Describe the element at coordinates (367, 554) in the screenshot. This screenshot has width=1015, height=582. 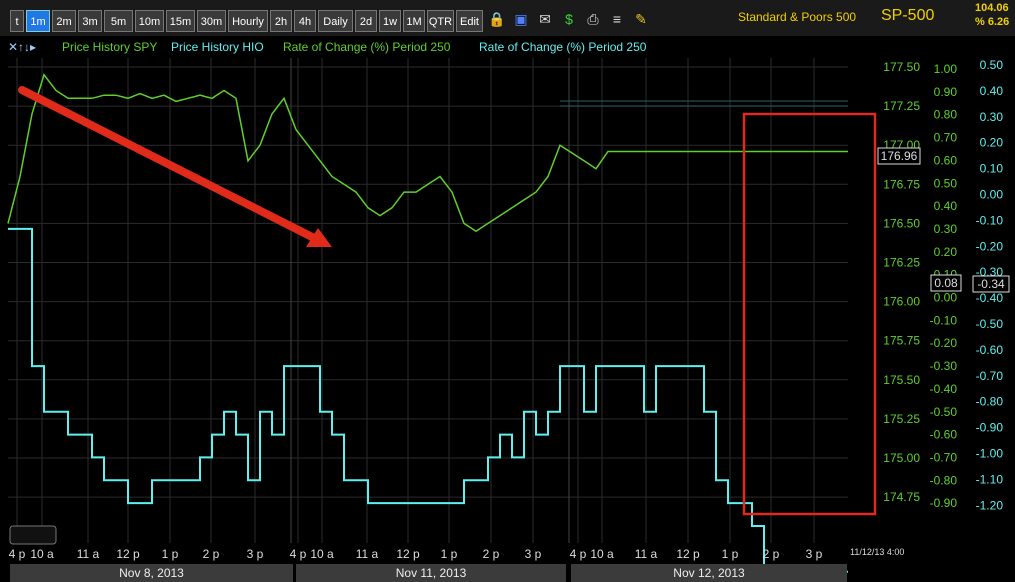
I see `x-tick-label: 11 a` at that location.